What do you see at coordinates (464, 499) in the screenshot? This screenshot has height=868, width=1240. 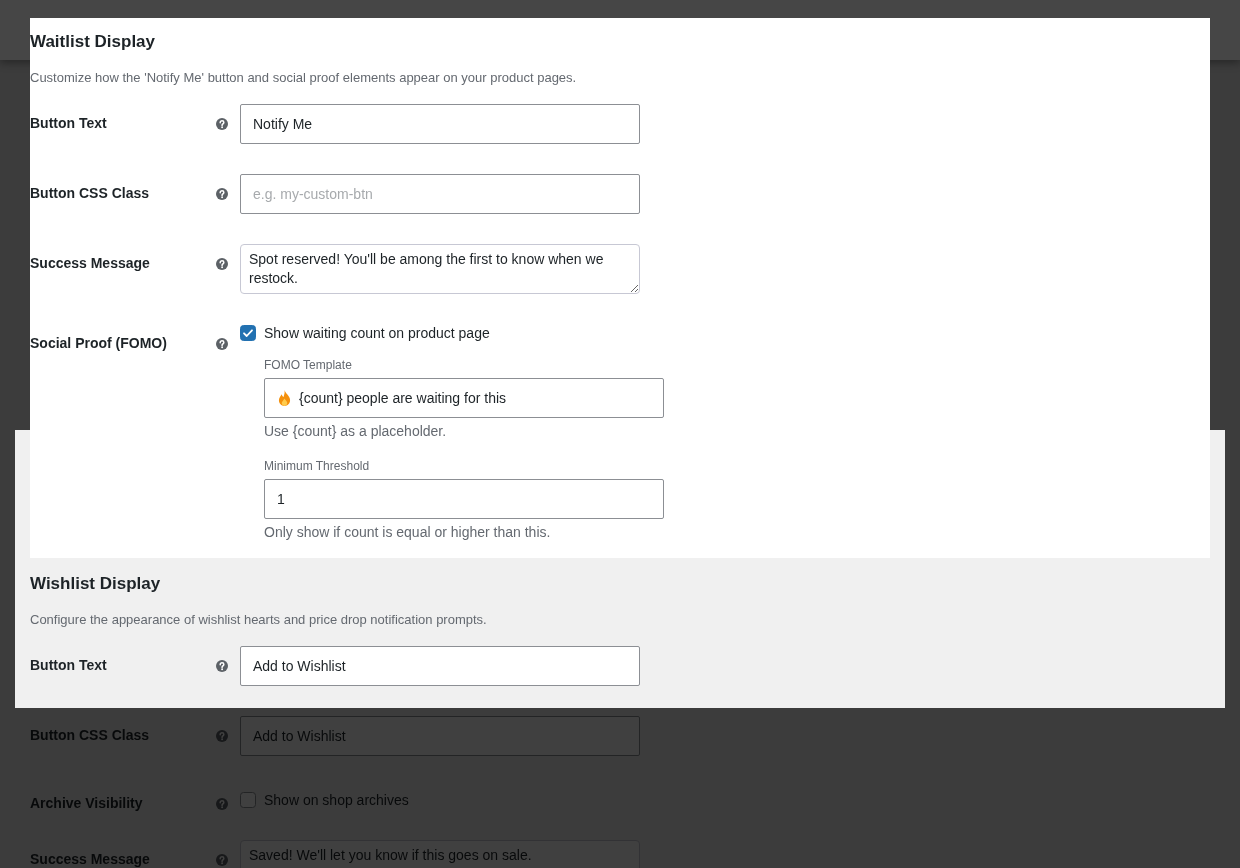 I see `input-field: 1` at bounding box center [464, 499].